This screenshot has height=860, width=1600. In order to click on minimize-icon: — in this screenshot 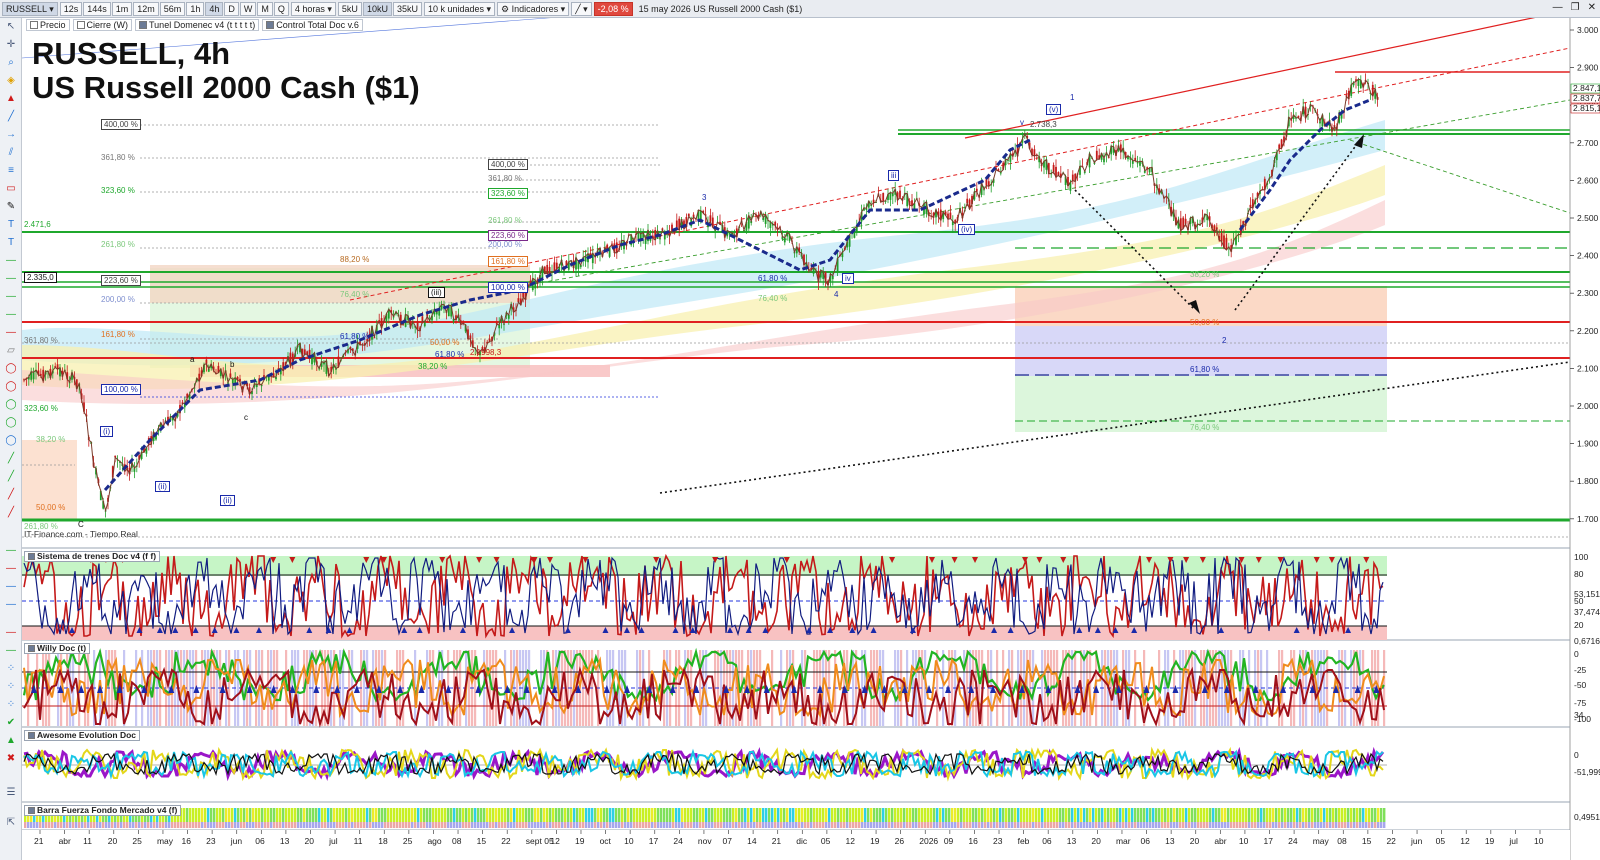, I will do `click(1558, 7)`.